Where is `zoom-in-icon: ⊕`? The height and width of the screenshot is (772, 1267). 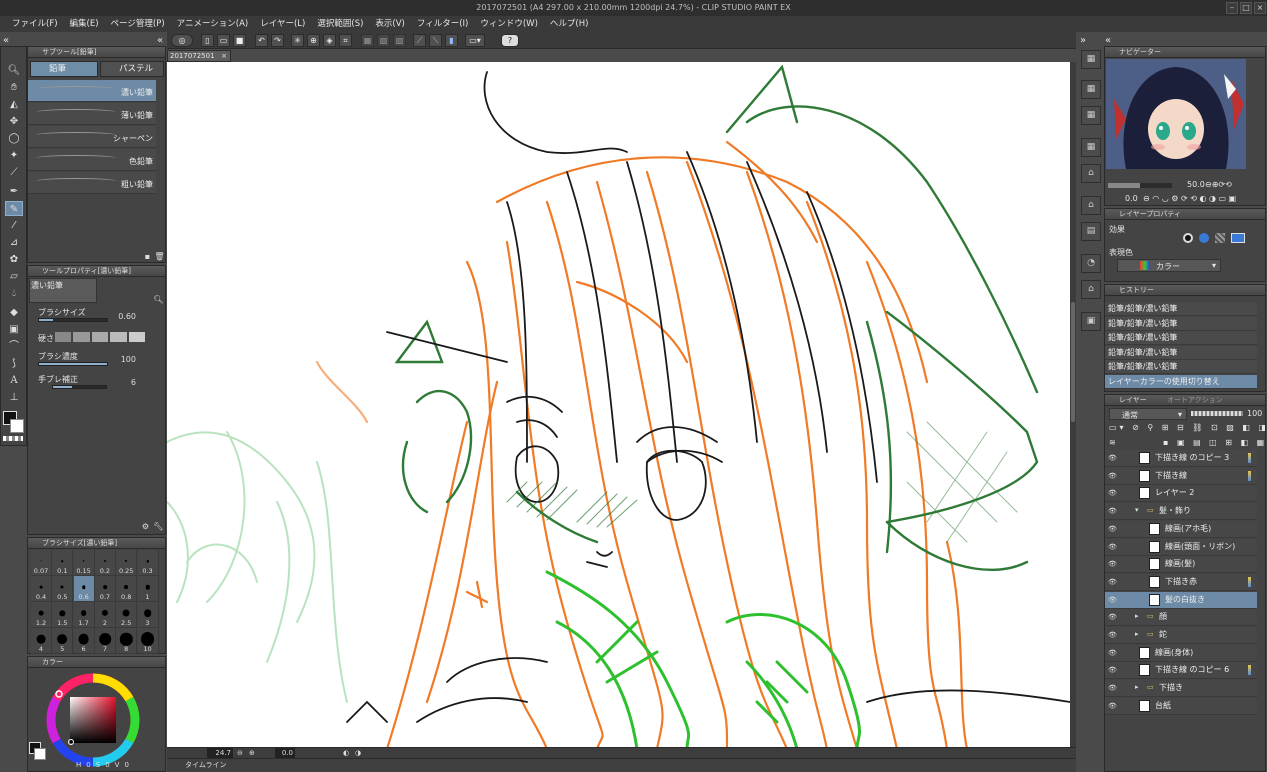
zoom-in-icon: ⊕ is located at coordinates (252, 753).